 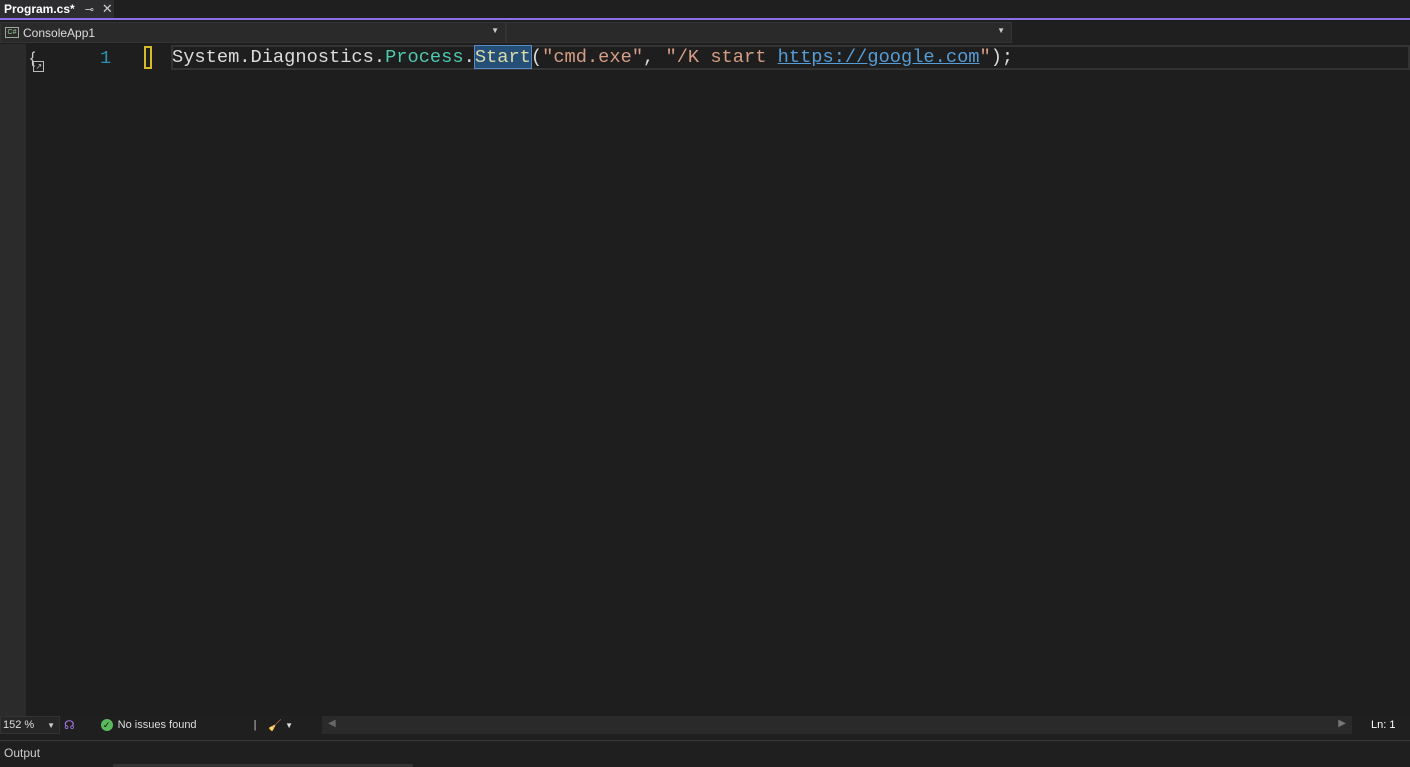 I want to click on code-token-string: "/K start, so click(x=721, y=57).